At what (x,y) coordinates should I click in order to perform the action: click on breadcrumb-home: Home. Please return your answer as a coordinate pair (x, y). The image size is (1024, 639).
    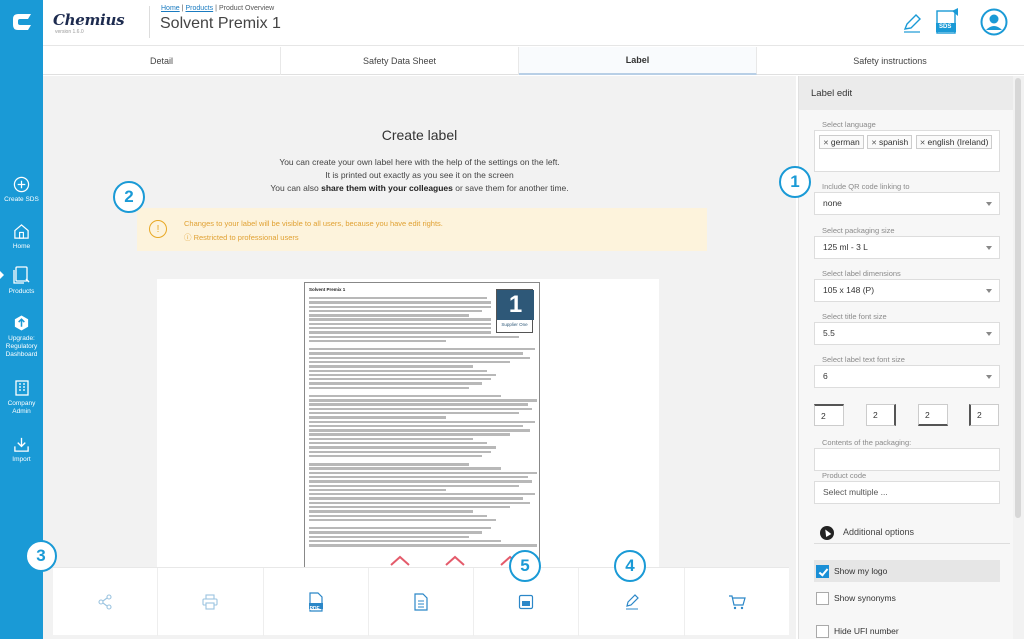
    Looking at the image, I should click on (170, 8).